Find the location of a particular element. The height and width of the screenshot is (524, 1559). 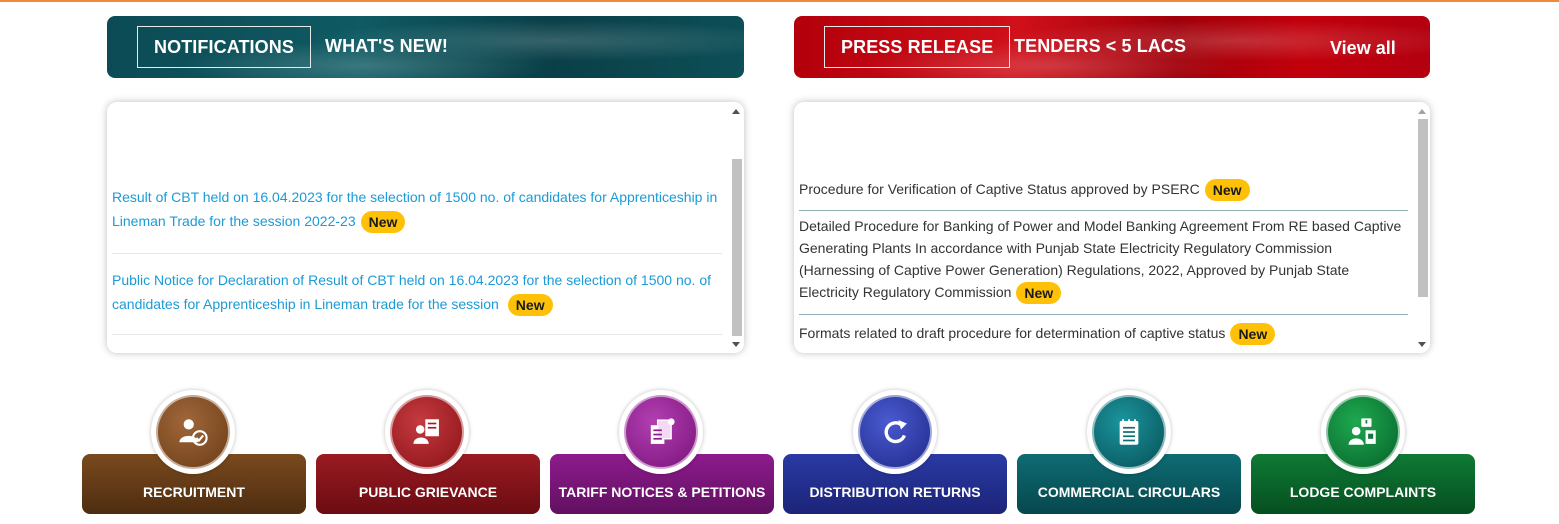

refresh-icon is located at coordinates (895, 432).